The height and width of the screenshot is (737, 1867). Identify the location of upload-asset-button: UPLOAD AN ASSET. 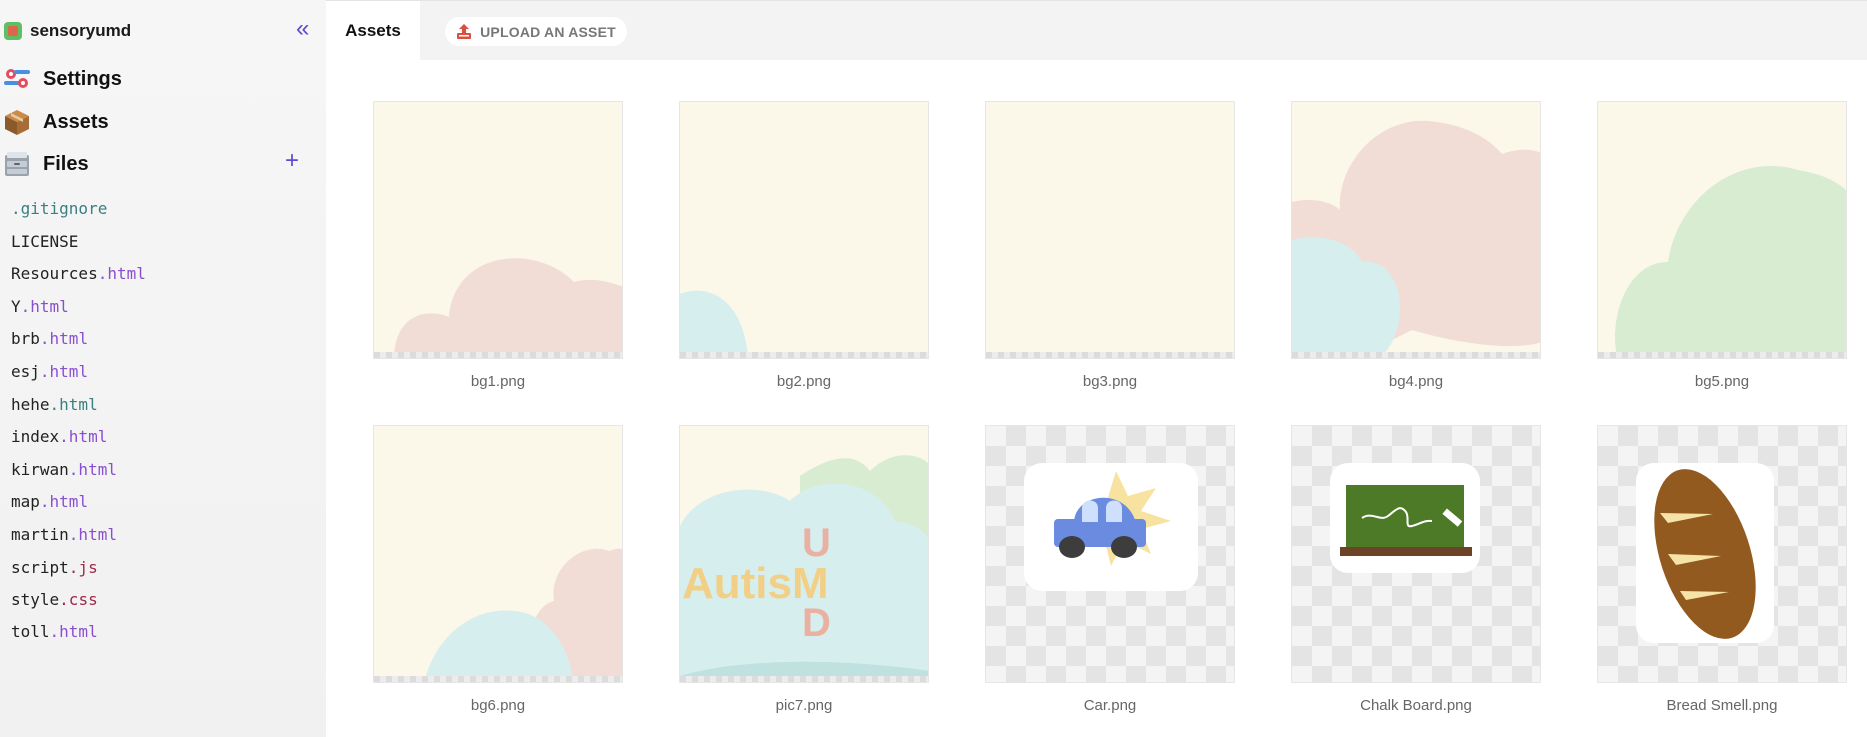
(536, 31).